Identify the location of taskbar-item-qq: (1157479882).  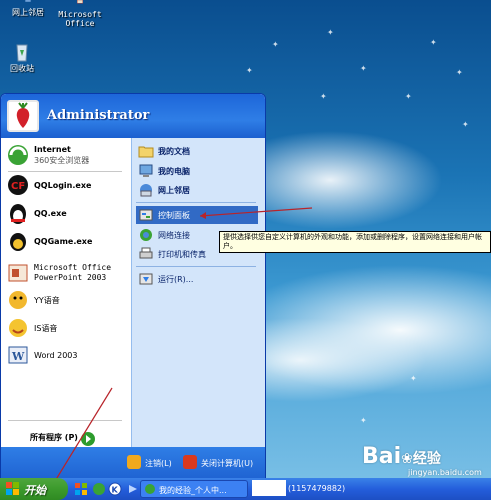
(326, 489).